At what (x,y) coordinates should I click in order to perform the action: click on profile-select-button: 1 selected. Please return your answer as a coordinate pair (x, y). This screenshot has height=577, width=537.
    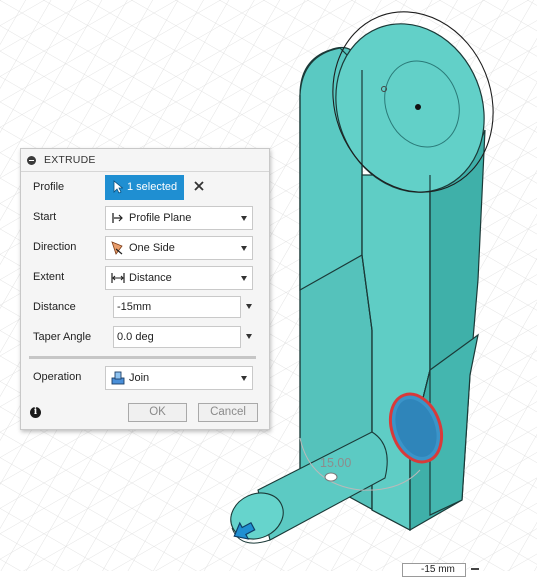
    Looking at the image, I should click on (144, 187).